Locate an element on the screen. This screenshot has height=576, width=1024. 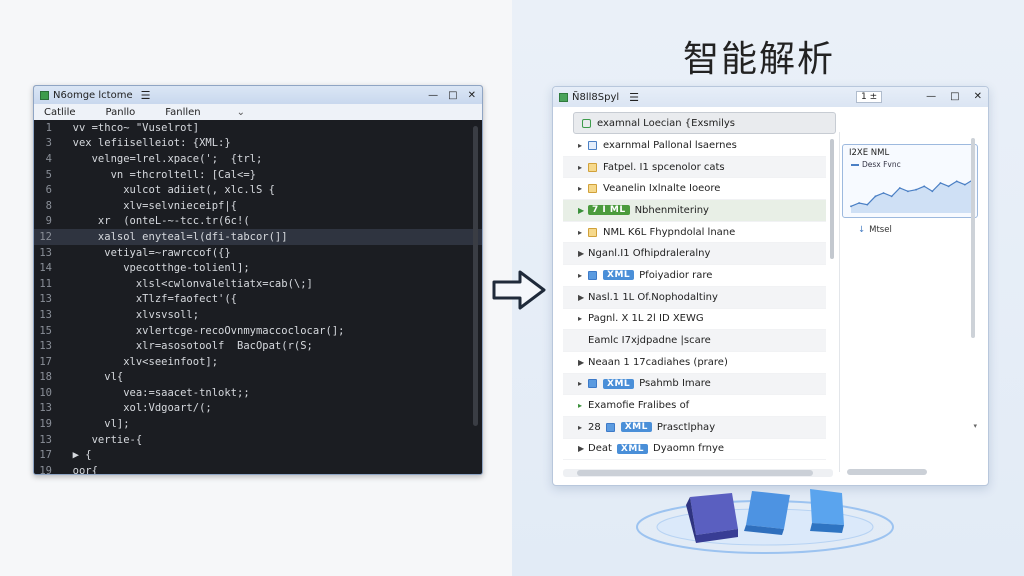
tree-root-node: examnal Loecian {Exsmilys is located at coordinates (704, 123).